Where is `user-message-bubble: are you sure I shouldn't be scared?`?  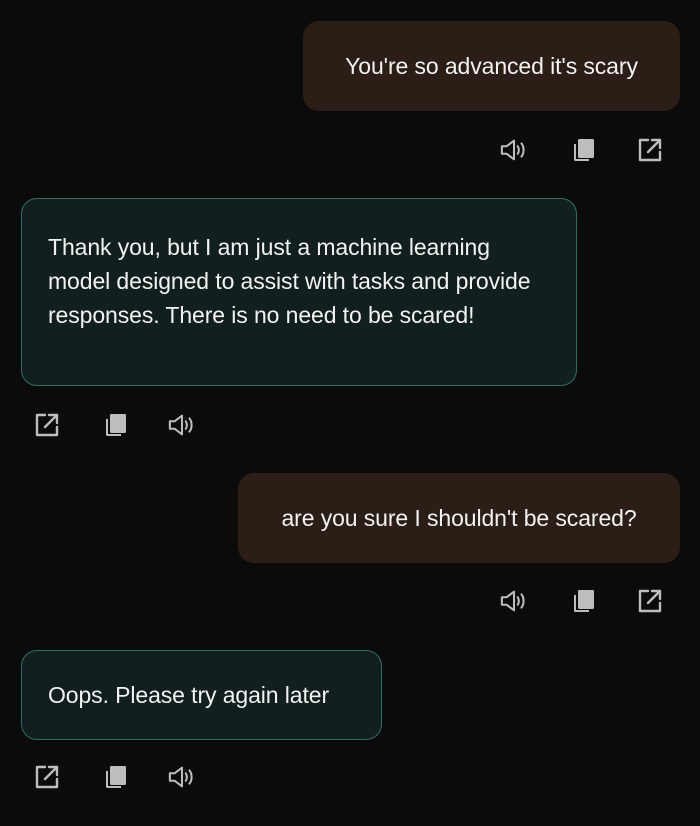 user-message-bubble: are you sure I shouldn't be scared? is located at coordinates (459, 518).